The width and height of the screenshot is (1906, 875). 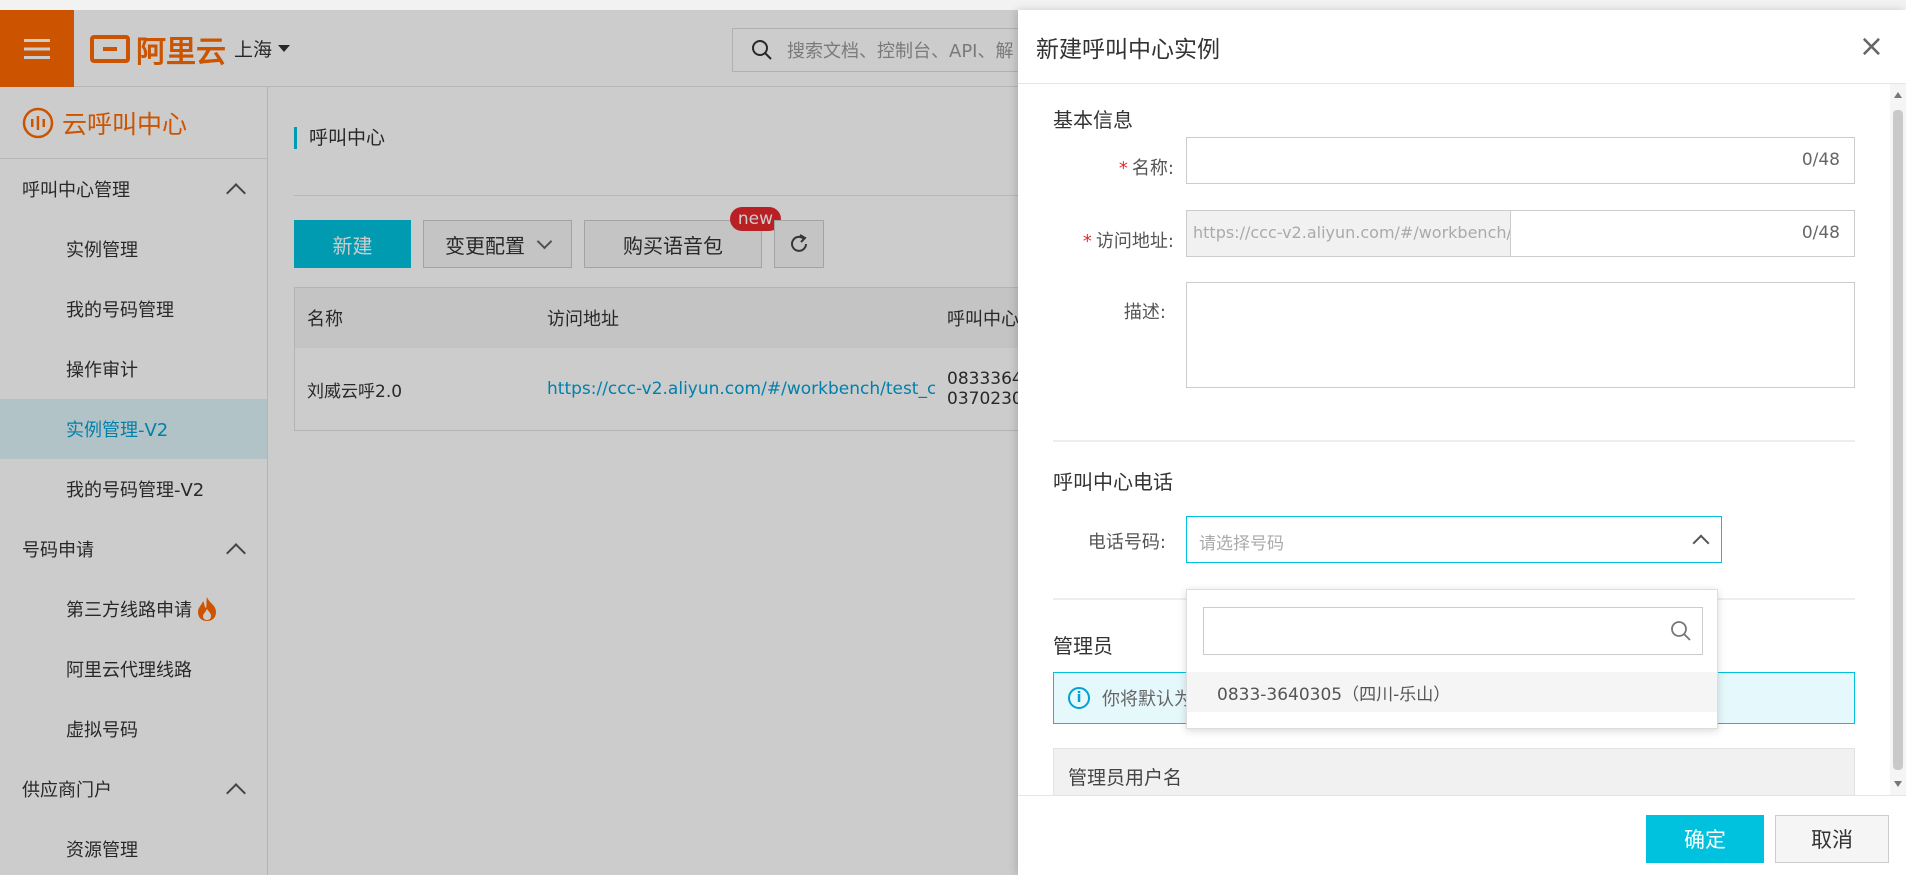 What do you see at coordinates (1832, 839) in the screenshot?
I see `cancel-button: 取消` at bounding box center [1832, 839].